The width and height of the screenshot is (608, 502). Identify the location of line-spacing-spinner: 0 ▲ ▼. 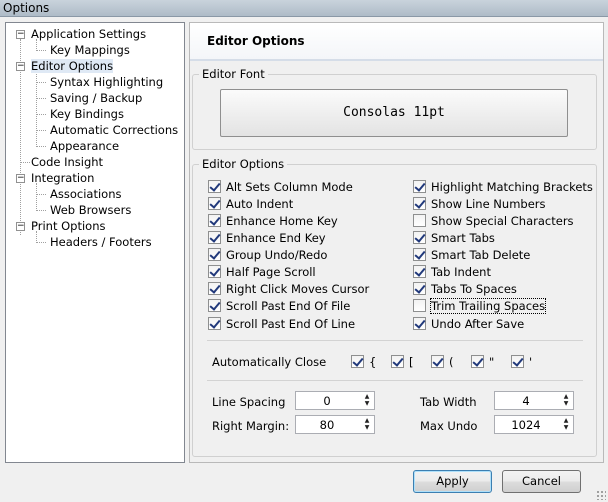
(335, 400).